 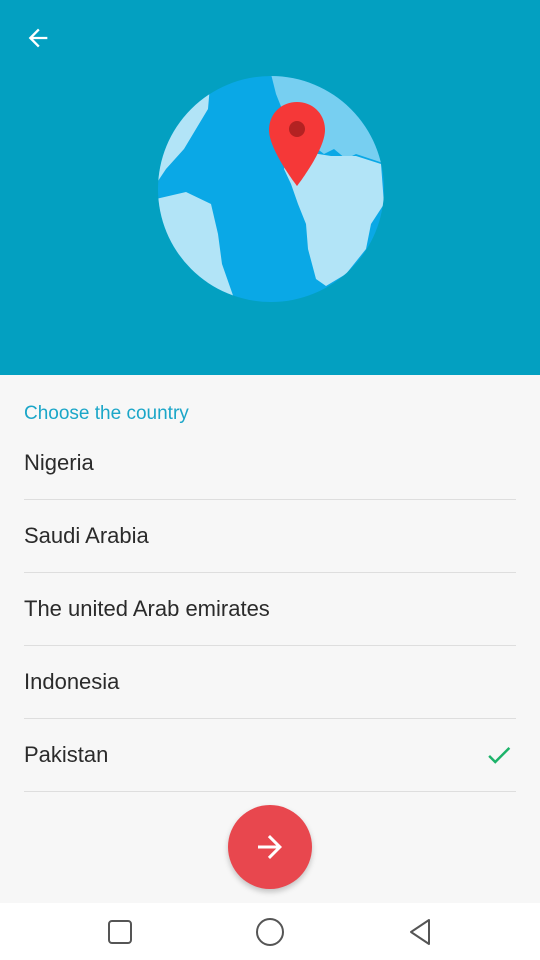 What do you see at coordinates (270, 682) in the screenshot?
I see `country-item-indonesia: Indonesia` at bounding box center [270, 682].